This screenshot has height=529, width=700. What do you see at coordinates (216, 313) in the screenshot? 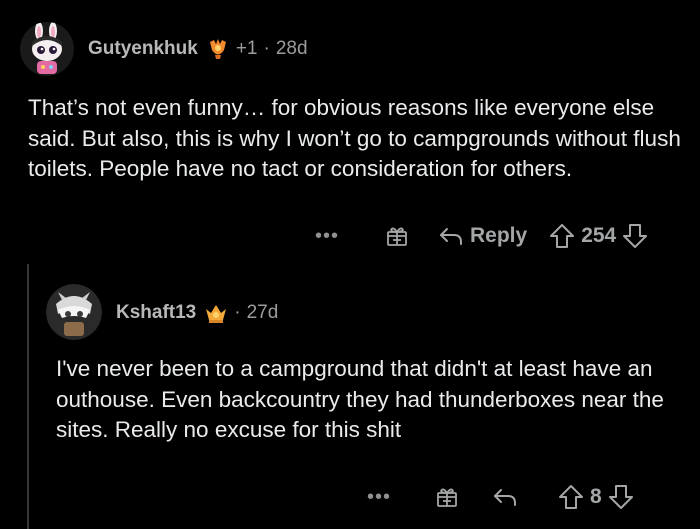
I see `crown-flair-icon` at bounding box center [216, 313].